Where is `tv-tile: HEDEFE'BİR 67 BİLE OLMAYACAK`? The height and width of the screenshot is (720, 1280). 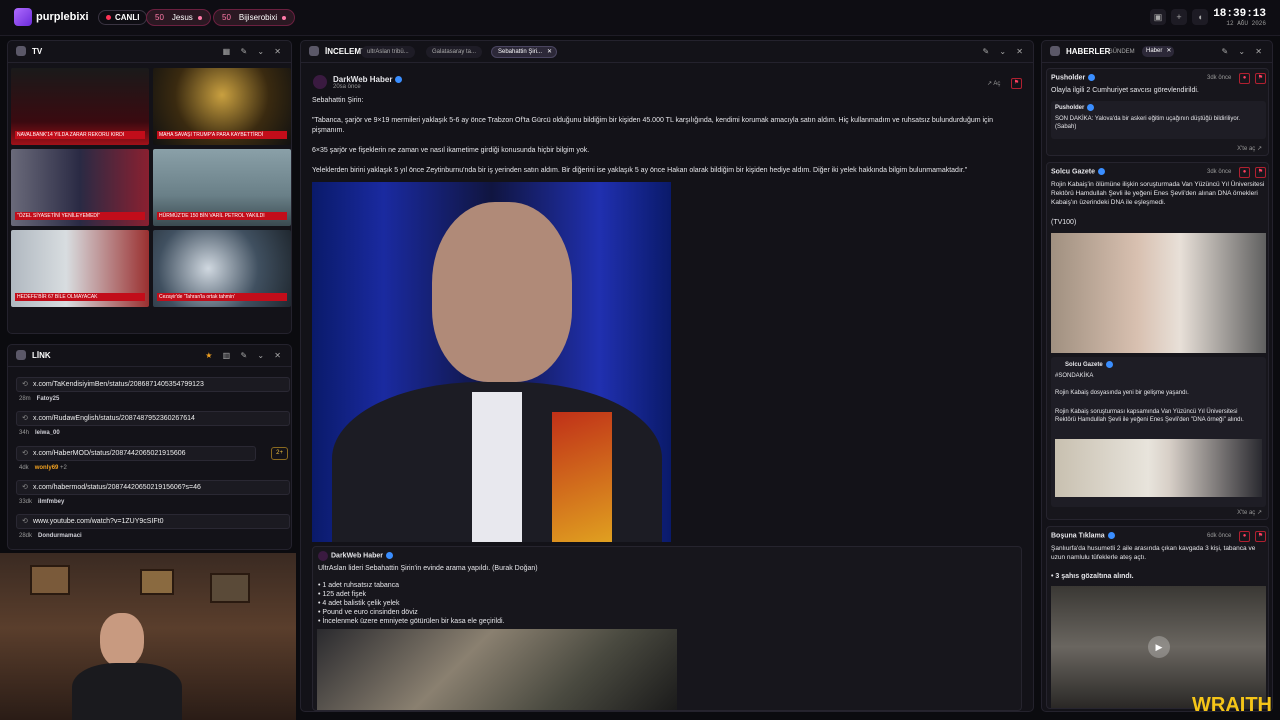
tv-tile: HEDEFE'BİR 67 BİLE OLMAYACAK is located at coordinates (80, 268).